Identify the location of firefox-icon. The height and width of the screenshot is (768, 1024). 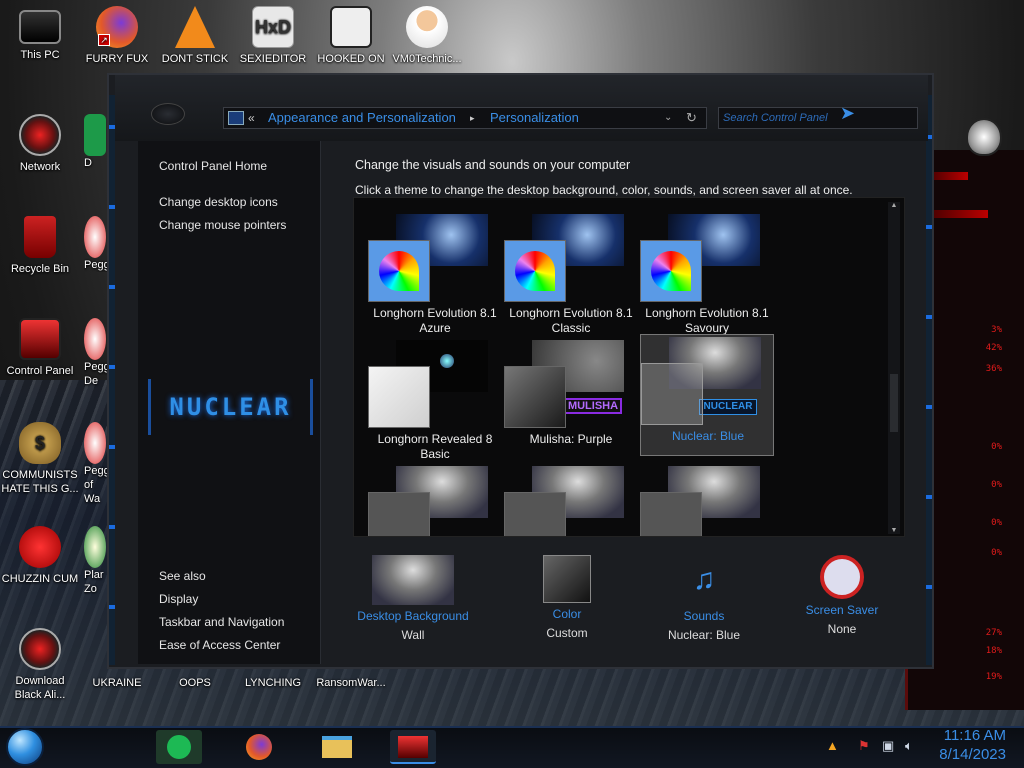
(259, 747).